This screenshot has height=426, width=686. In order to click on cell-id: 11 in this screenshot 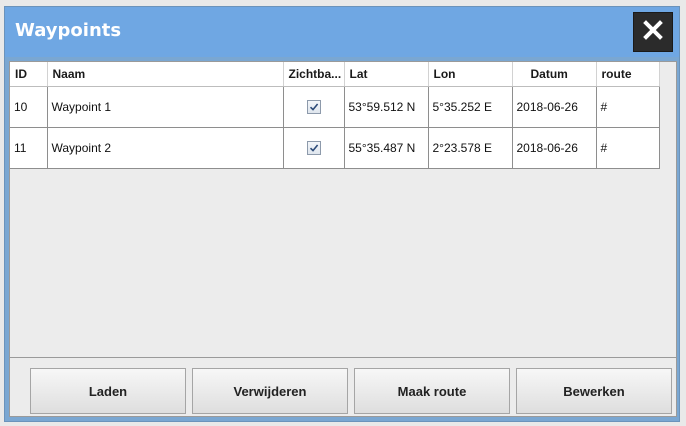, I will do `click(29, 148)`.